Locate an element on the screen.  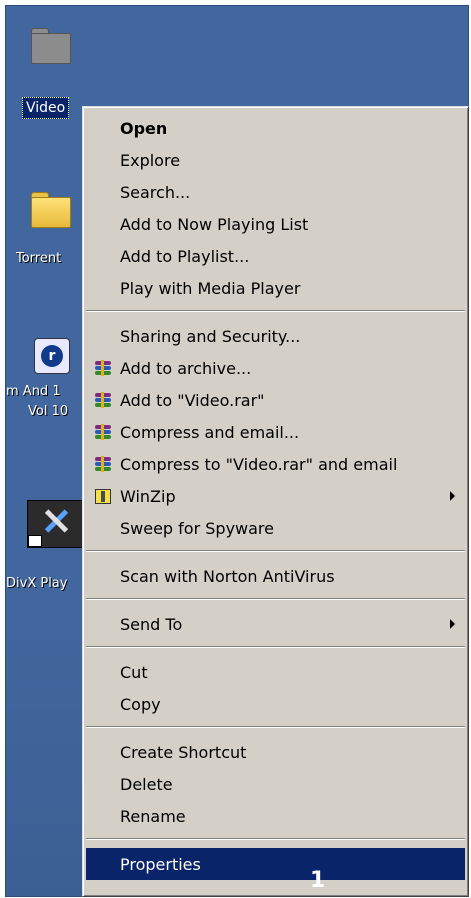
menu-item-compress-video-rar-email: Compress to "Video.rar" and email is located at coordinates (275, 464).